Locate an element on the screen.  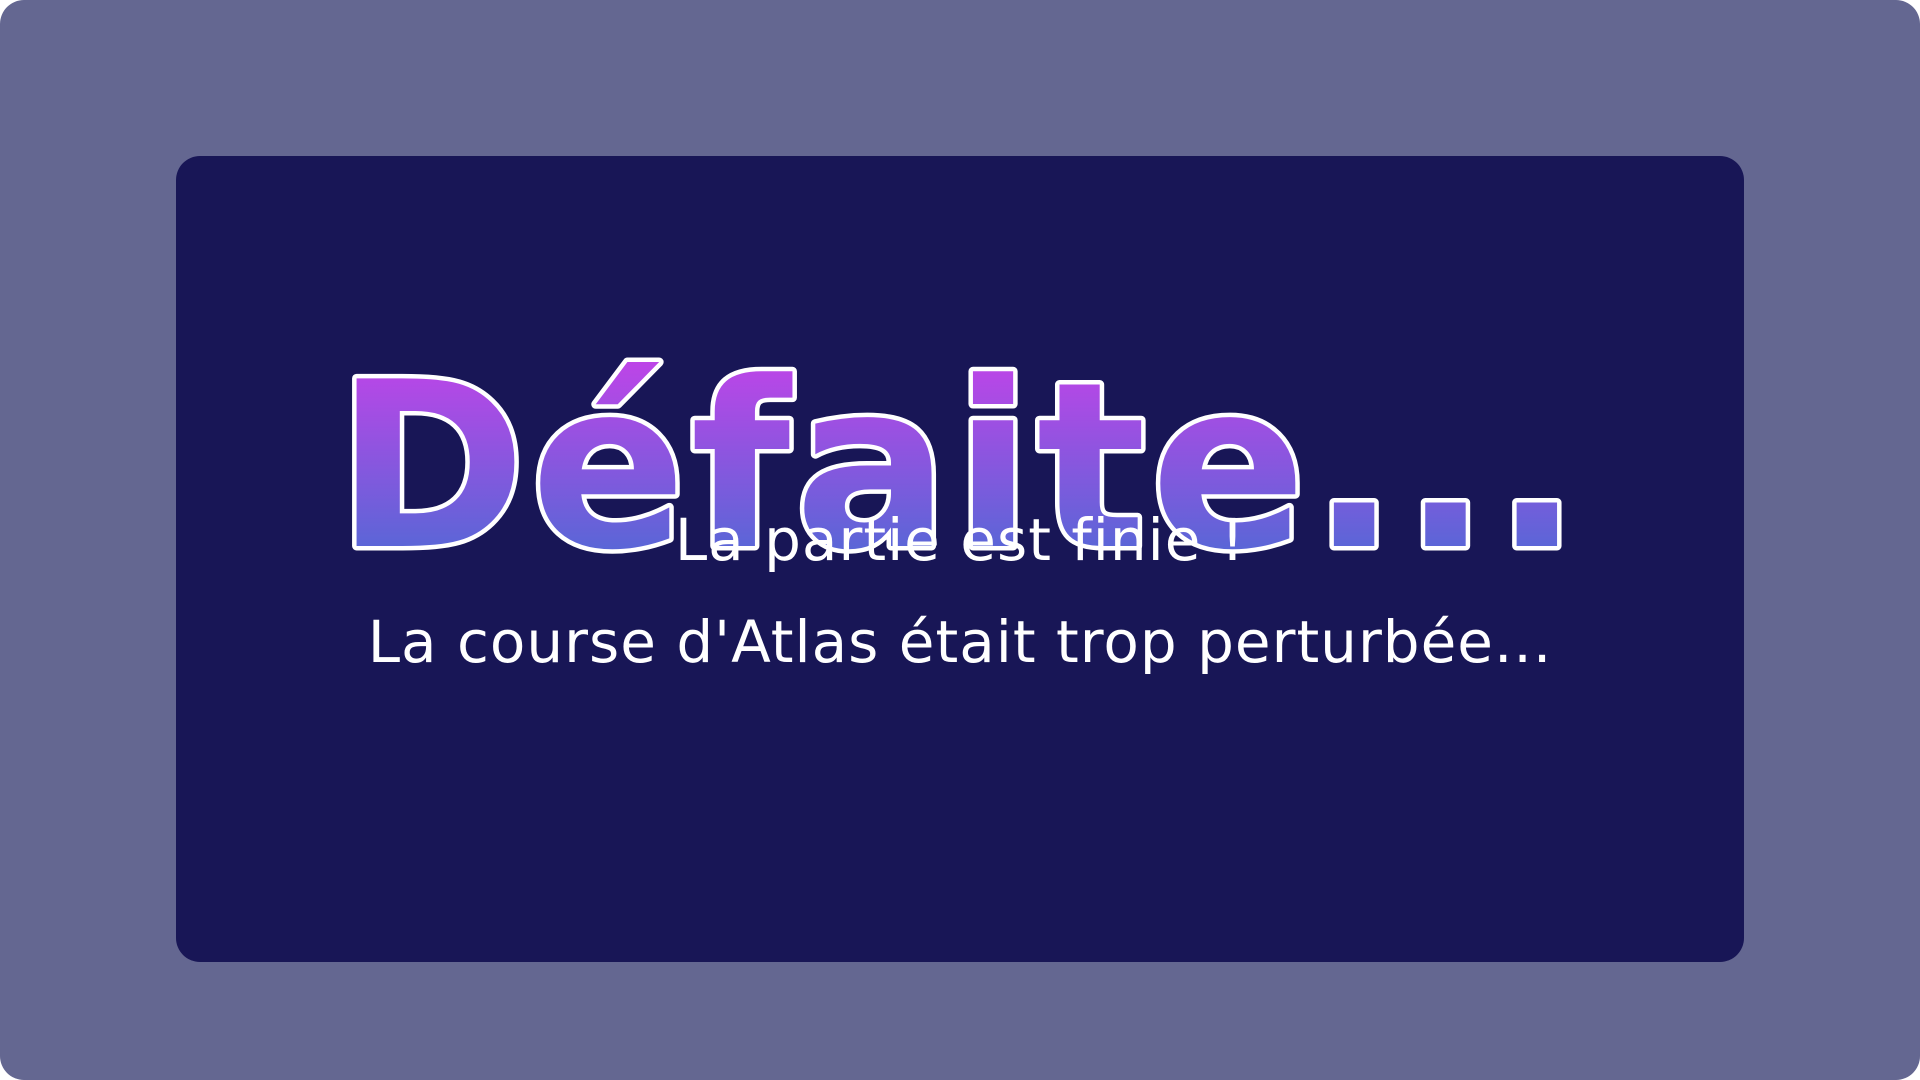
game-over-message: La partie est finie ! is located at coordinates (960, 540).